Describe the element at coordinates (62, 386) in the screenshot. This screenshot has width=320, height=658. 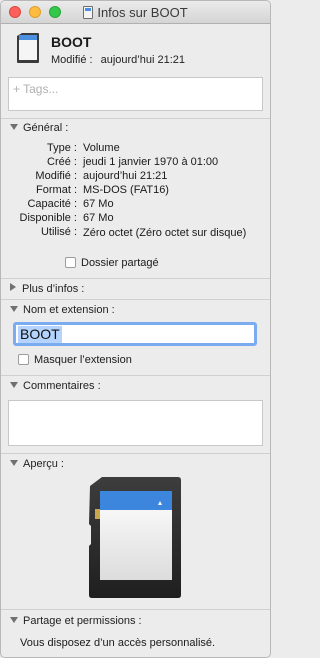
I see `section-comments-label: Commentaires :` at that location.